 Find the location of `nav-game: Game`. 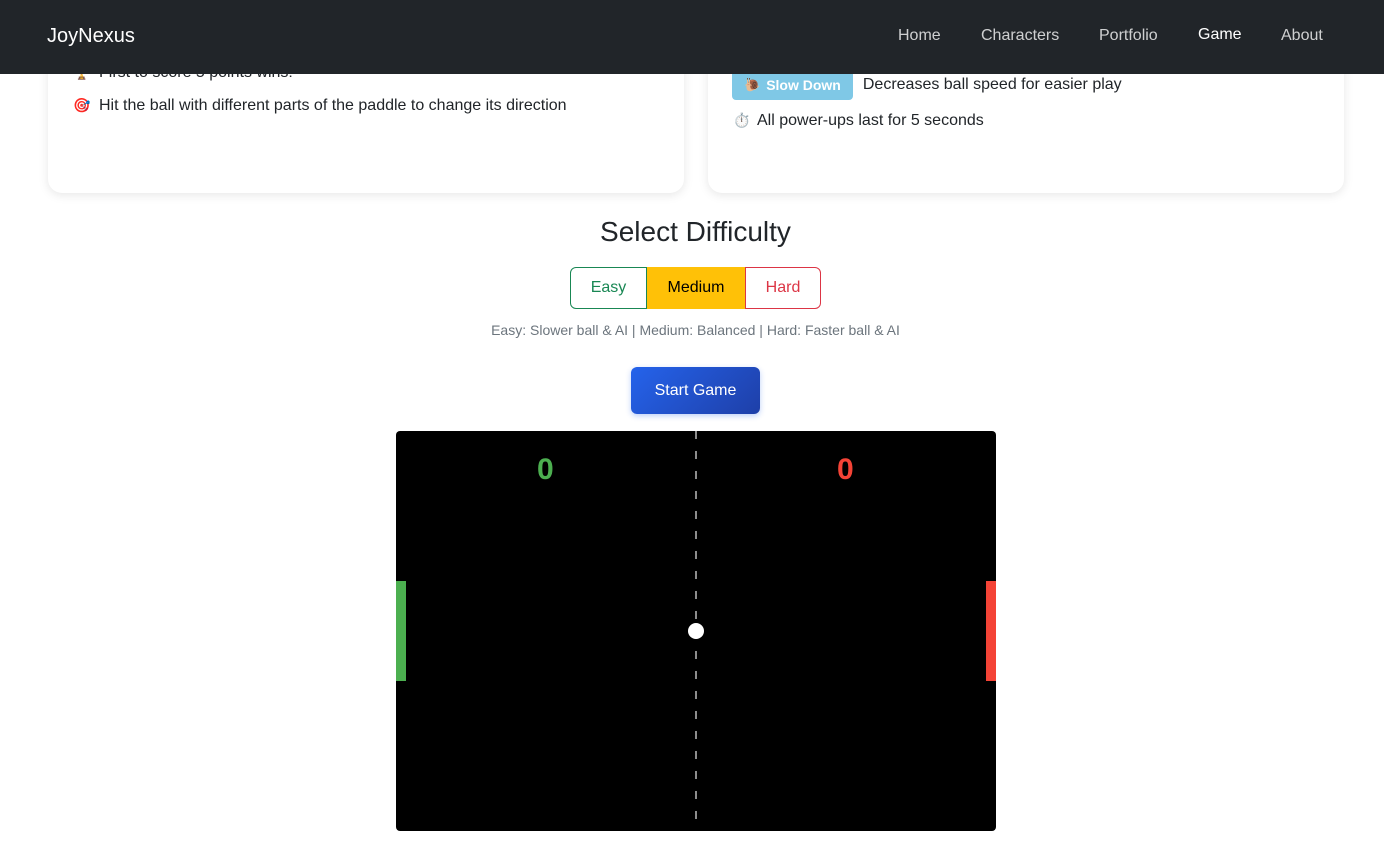

nav-game: Game is located at coordinates (1220, 35).